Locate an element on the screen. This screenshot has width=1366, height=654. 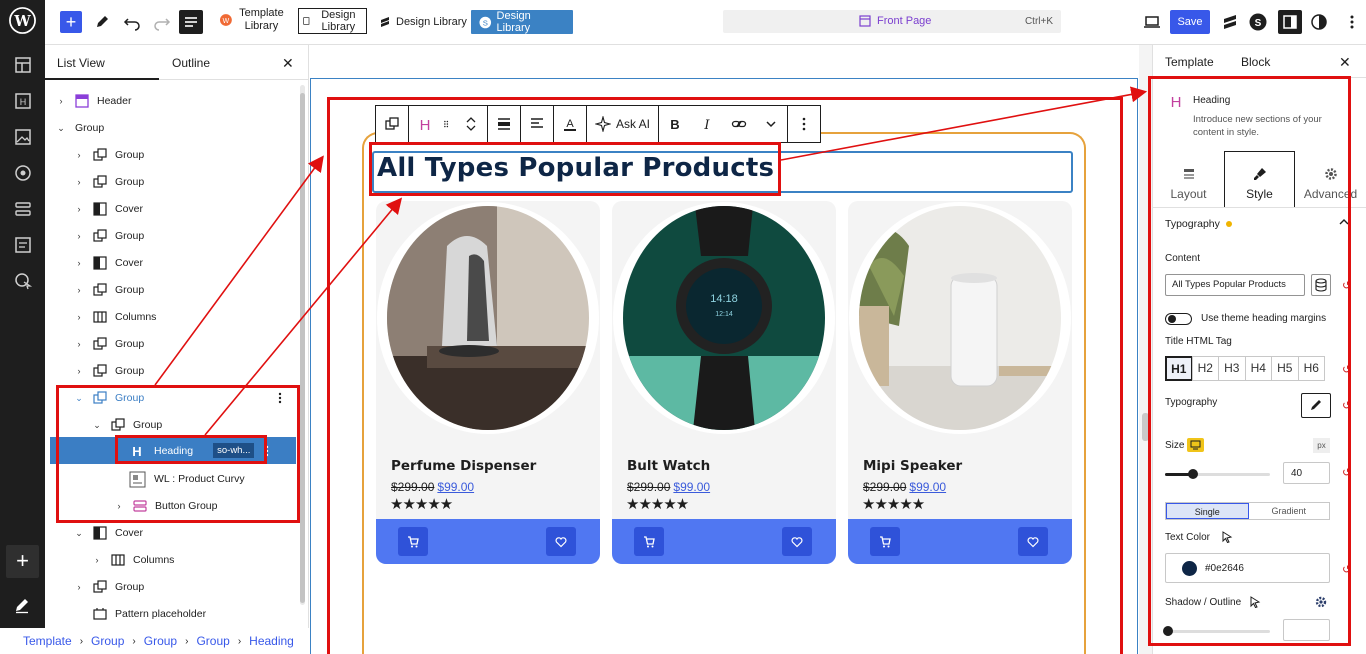
font-size-slider is located at coordinates (1217, 474).